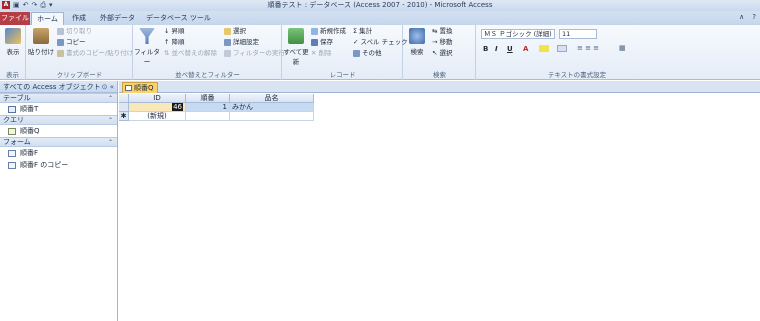 This screenshot has height=321, width=760. I want to click on cell-new-name, so click(272, 116).